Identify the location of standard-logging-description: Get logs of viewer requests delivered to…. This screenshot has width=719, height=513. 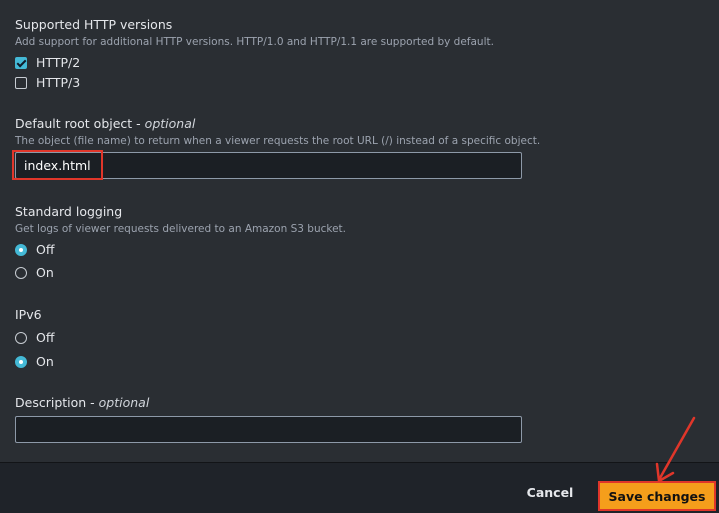
(180, 229).